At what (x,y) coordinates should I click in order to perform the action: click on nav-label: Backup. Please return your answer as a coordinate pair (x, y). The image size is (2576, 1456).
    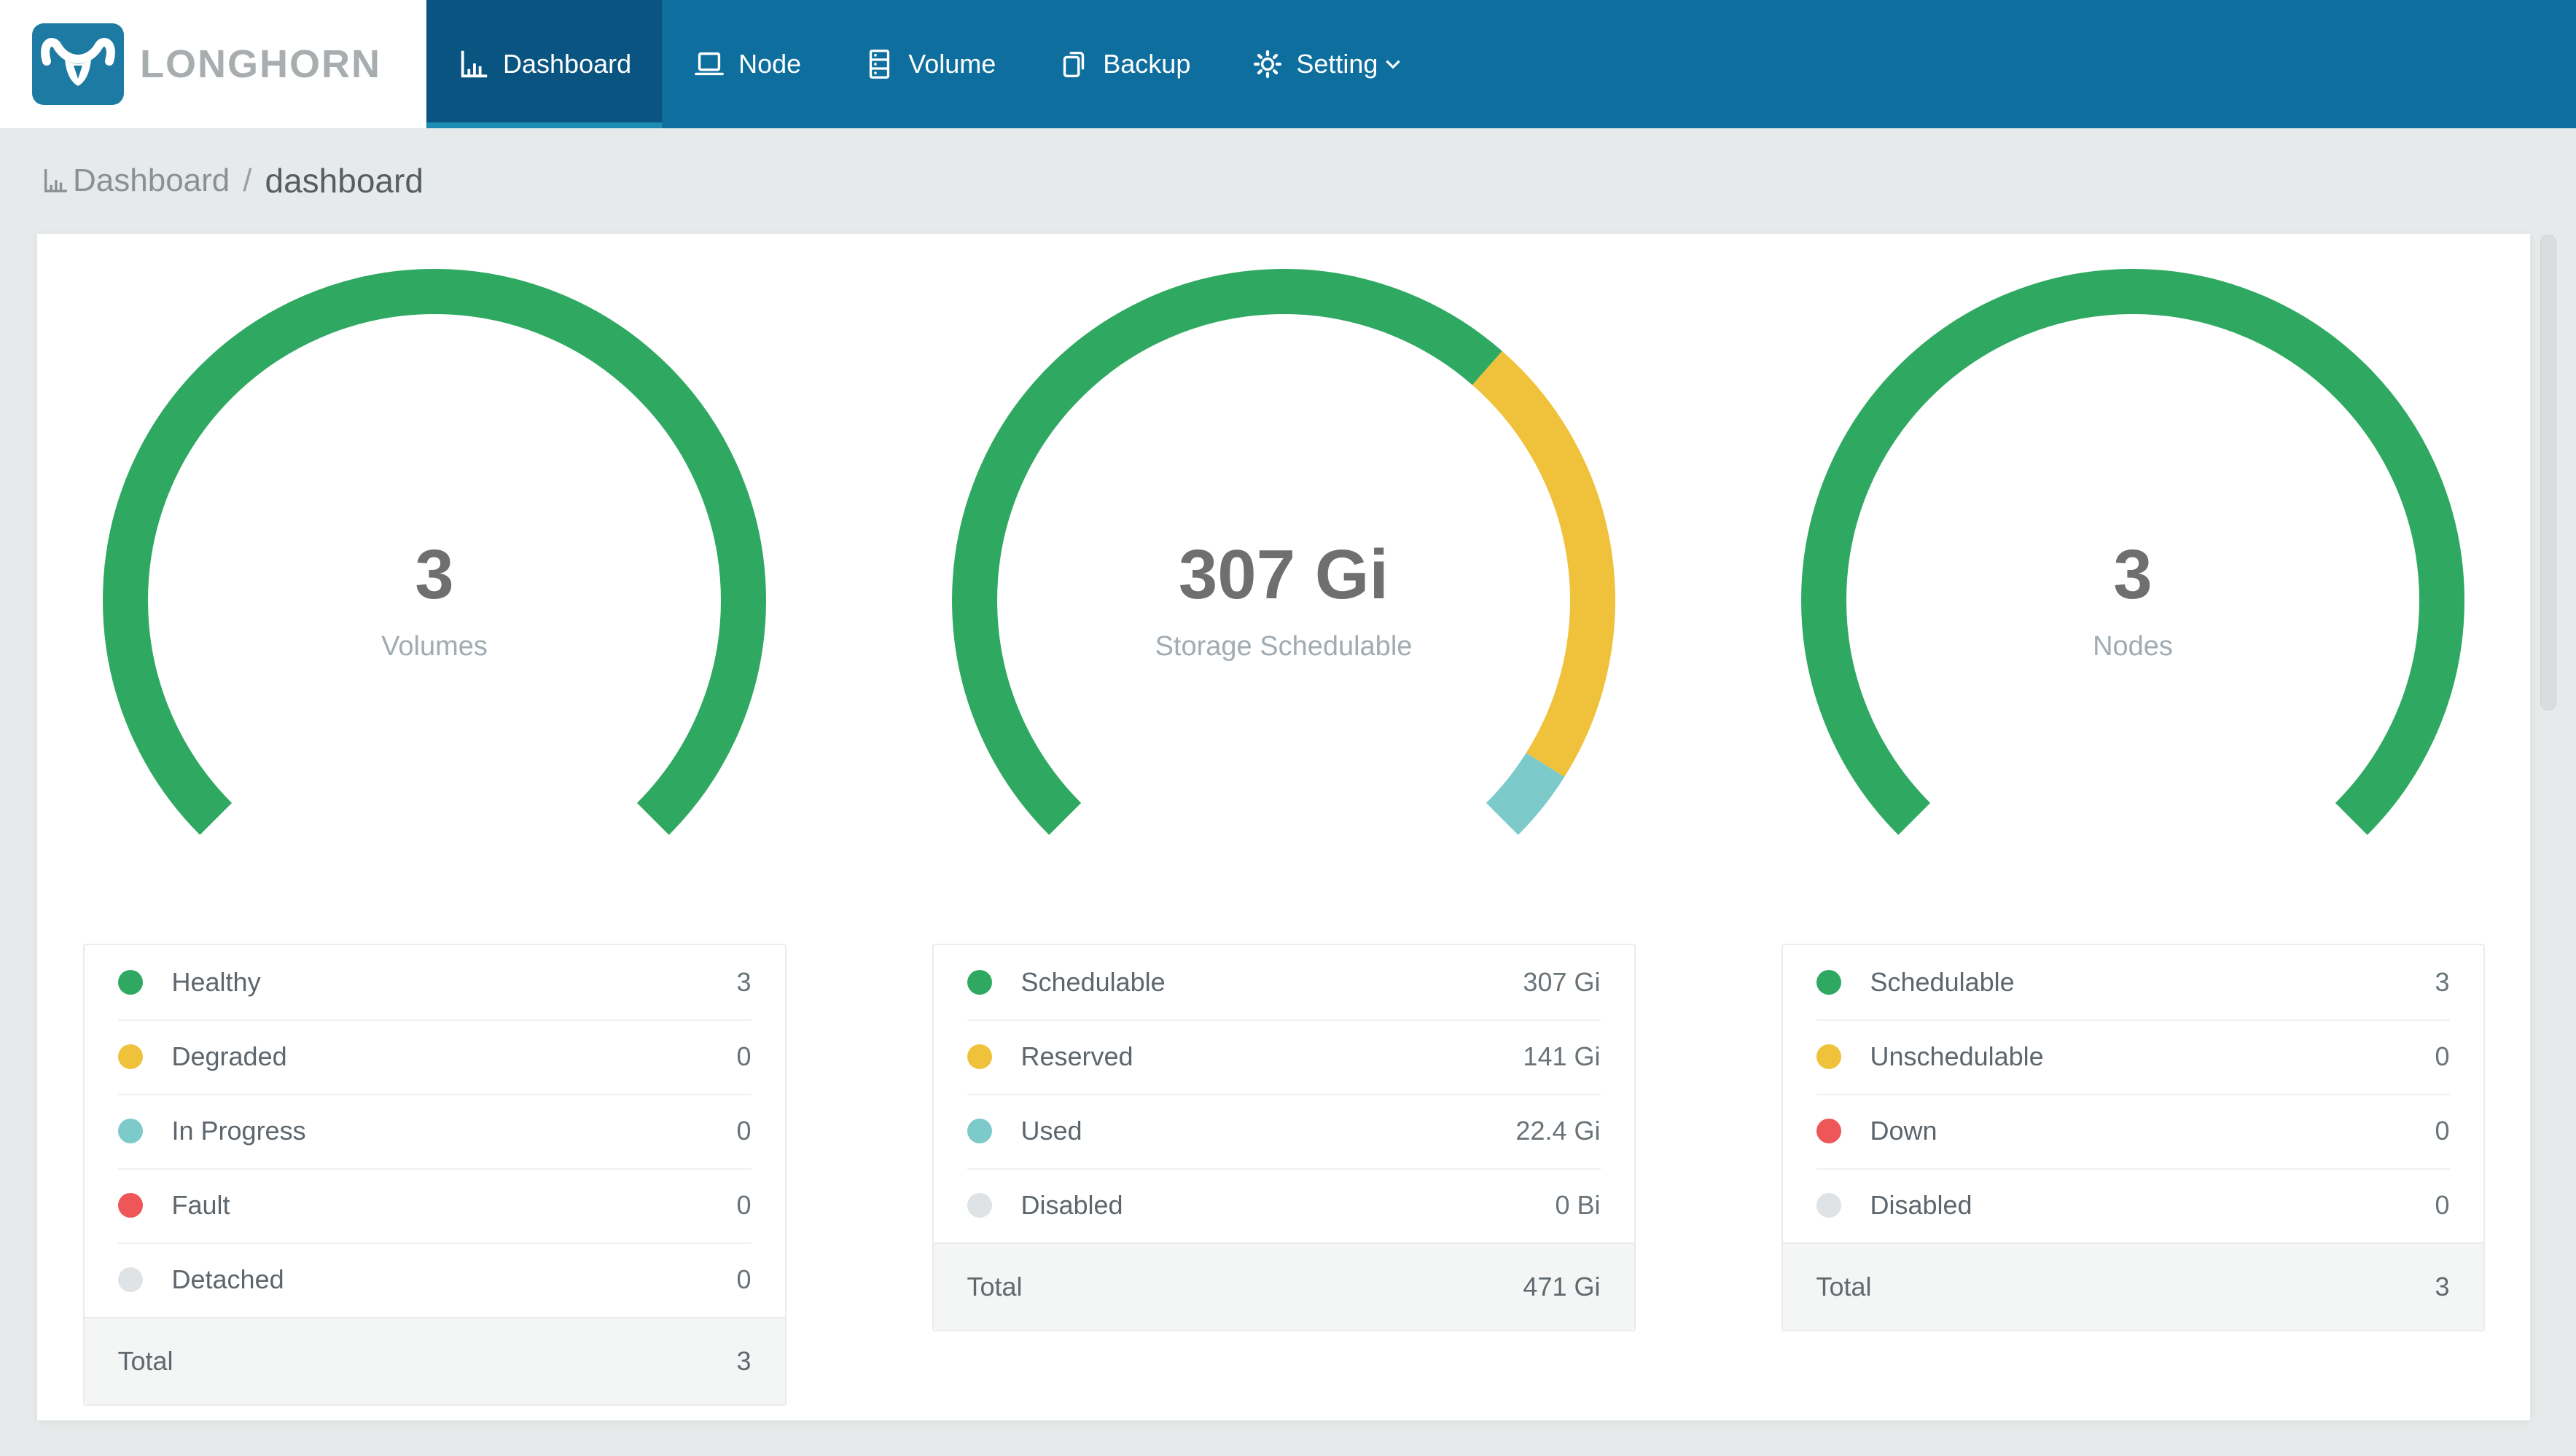
    Looking at the image, I should click on (1147, 64).